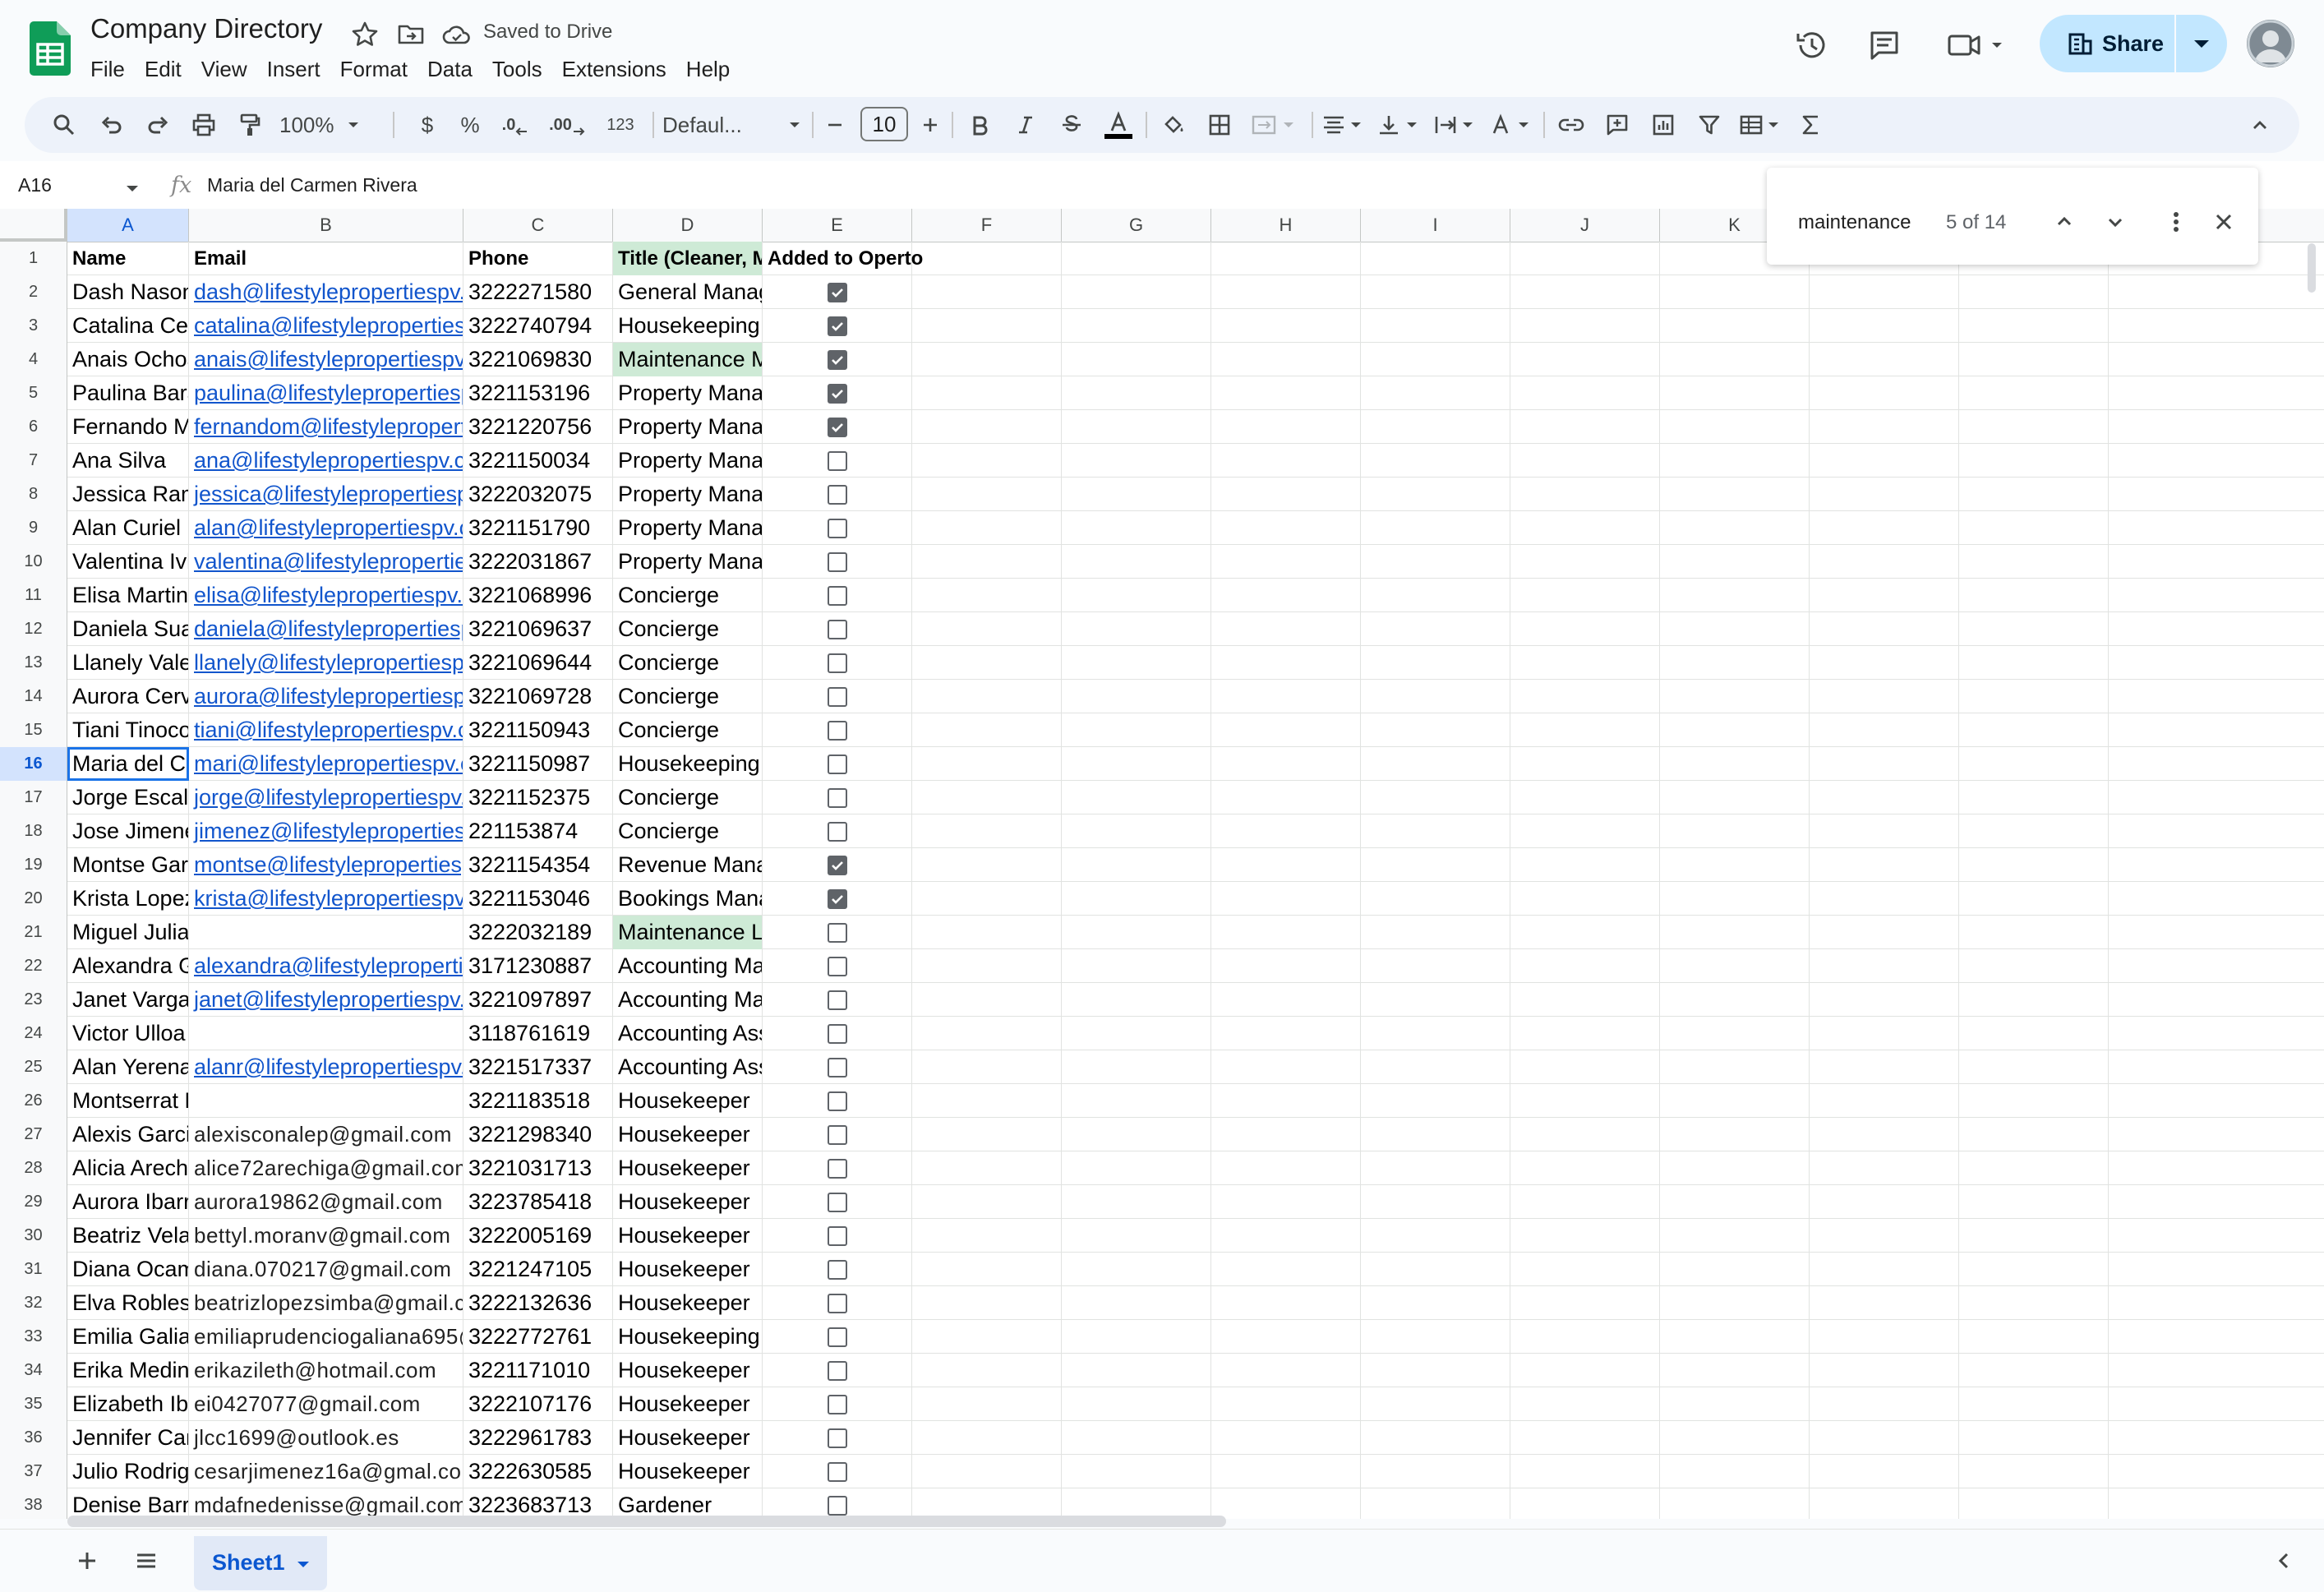  What do you see at coordinates (33, 629) in the screenshot?
I see `row-header: 12` at bounding box center [33, 629].